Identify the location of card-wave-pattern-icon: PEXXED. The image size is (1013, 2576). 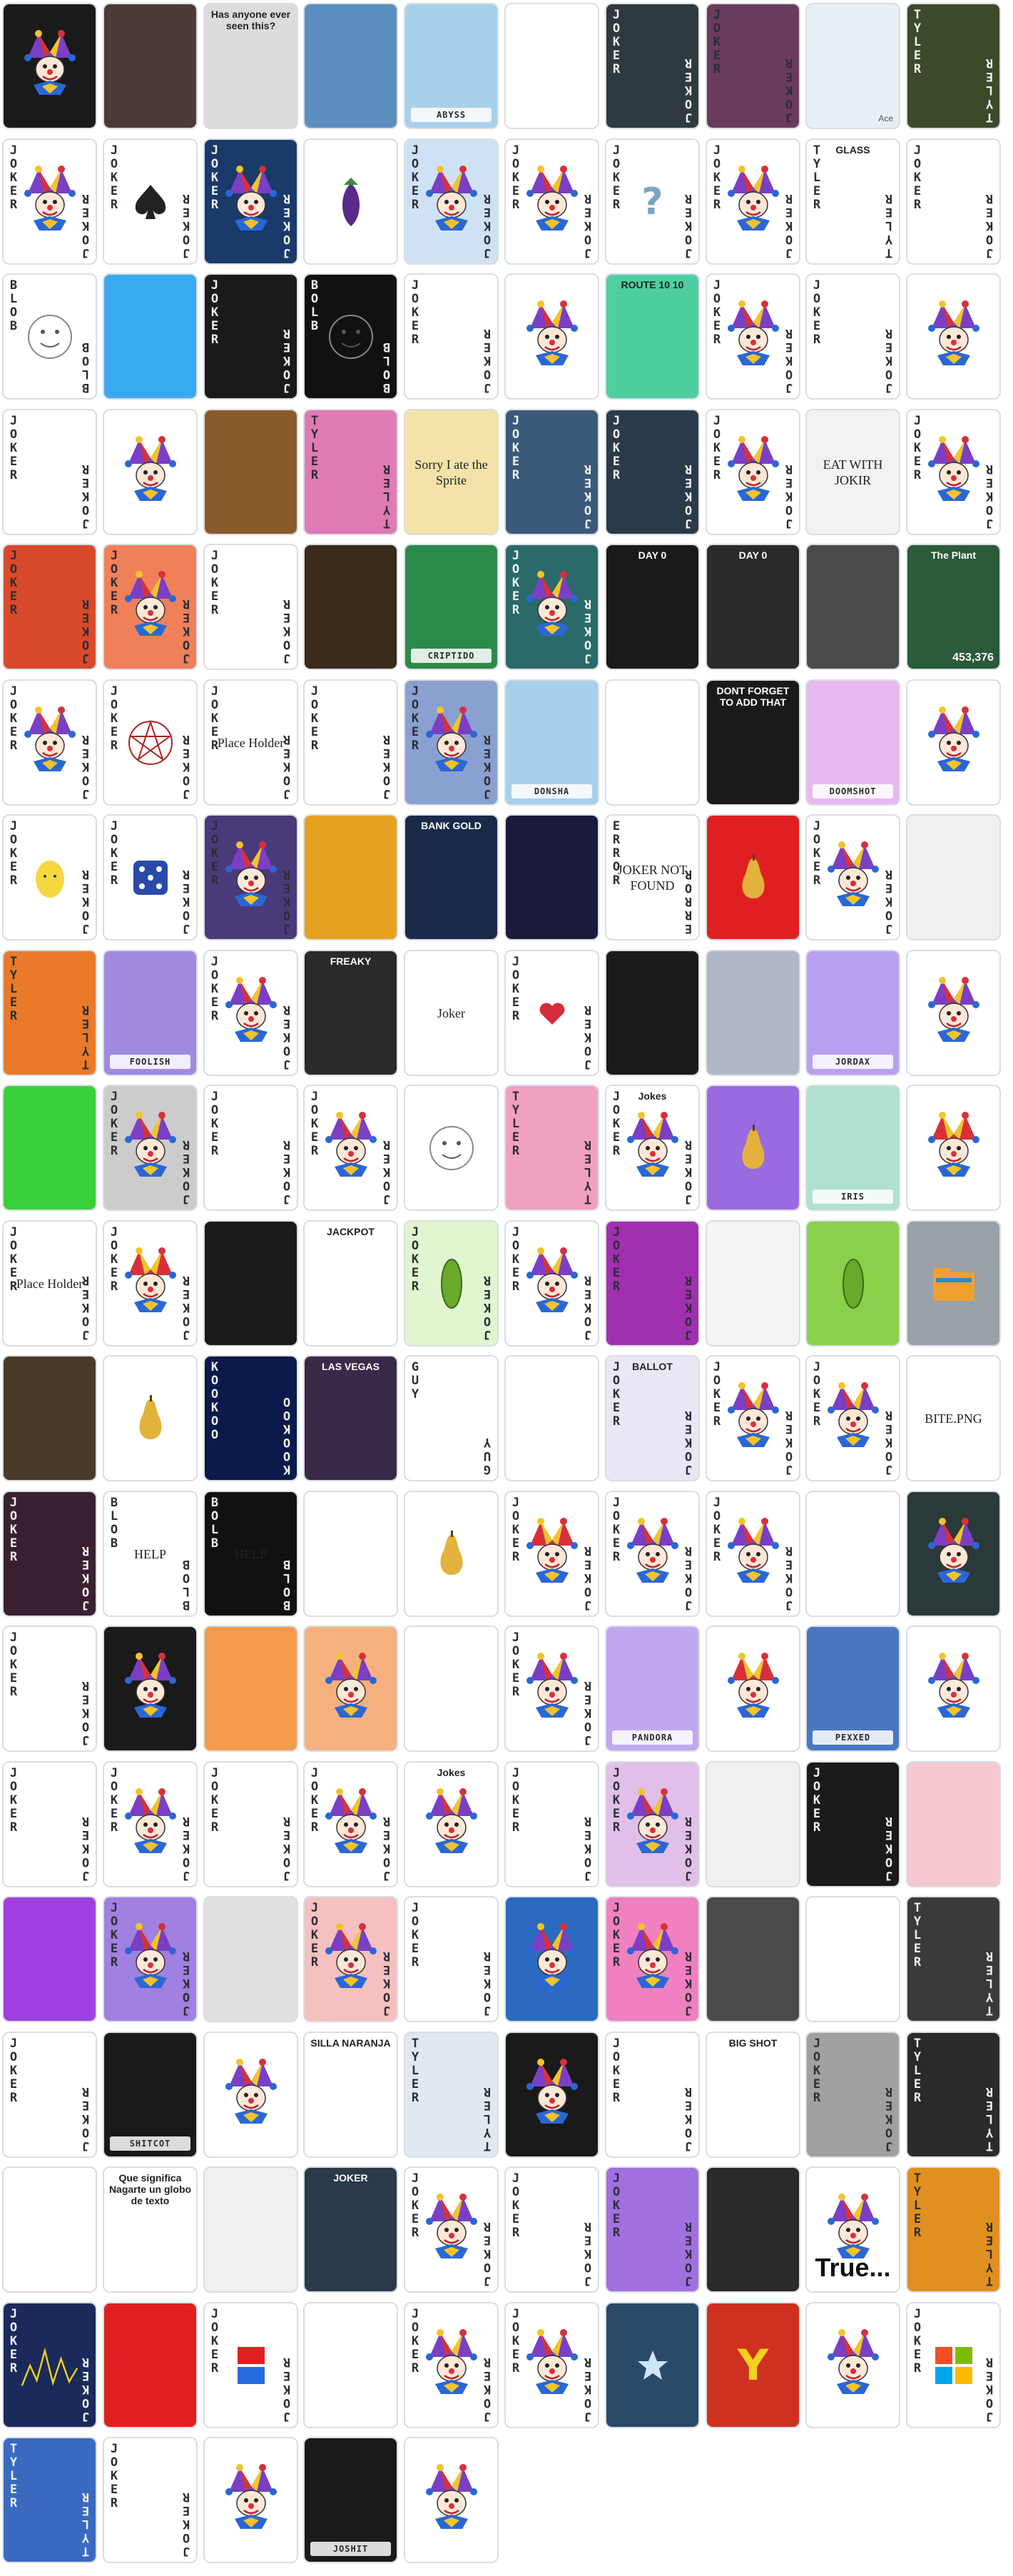
(852, 1689).